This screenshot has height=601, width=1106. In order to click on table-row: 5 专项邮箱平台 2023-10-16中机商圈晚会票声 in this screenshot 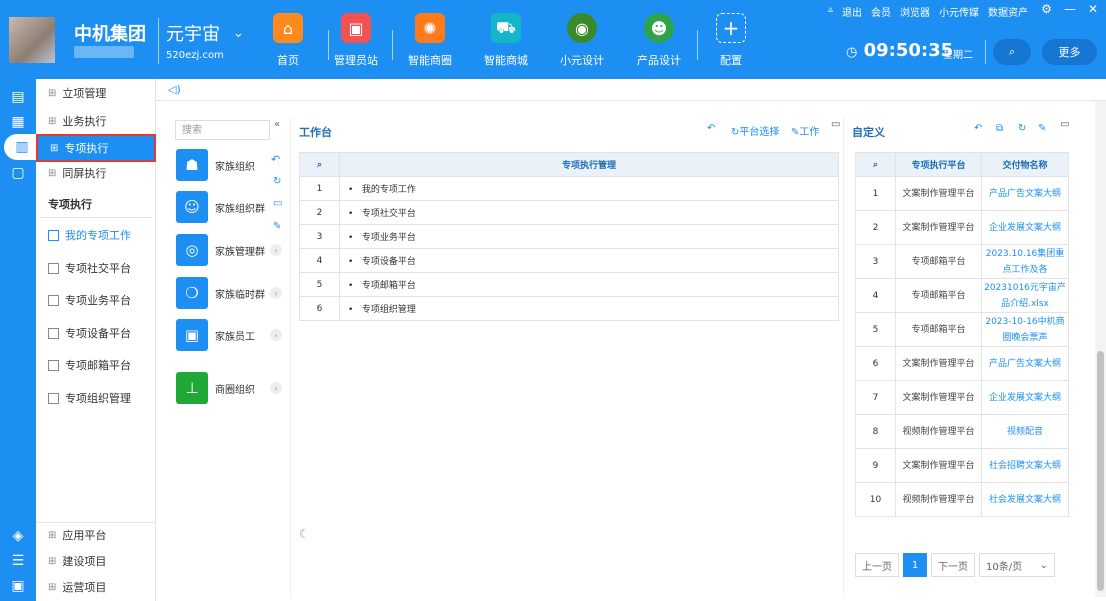, I will do `click(962, 329)`.